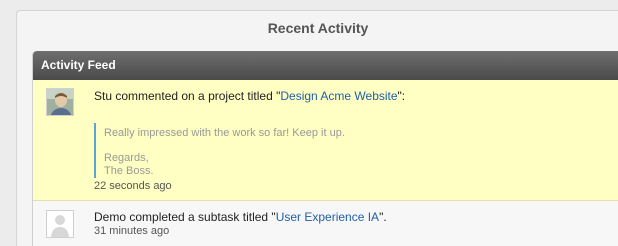 The height and width of the screenshot is (246, 618). I want to click on timestamp: 22 seconds ago, so click(133, 186).